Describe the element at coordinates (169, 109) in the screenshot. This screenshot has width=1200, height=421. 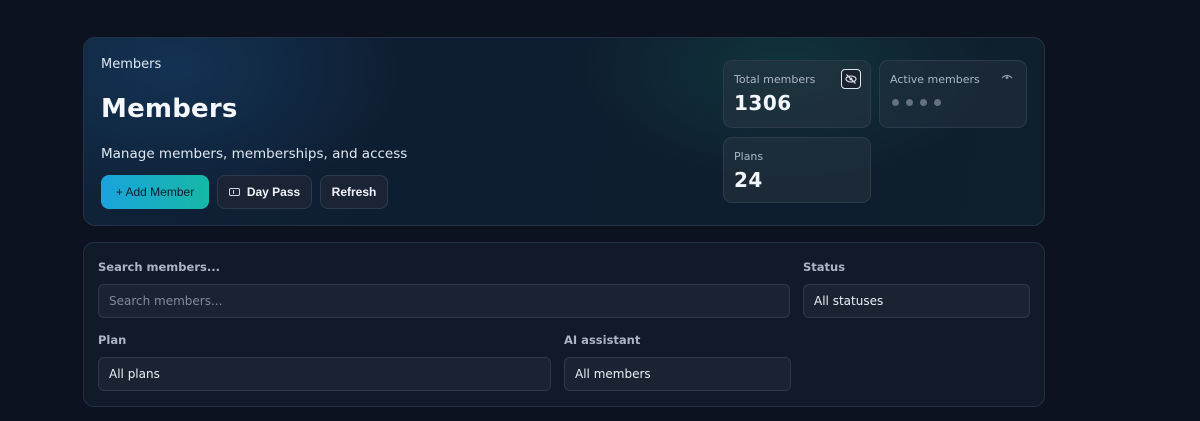
I see `page-title: Members` at that location.